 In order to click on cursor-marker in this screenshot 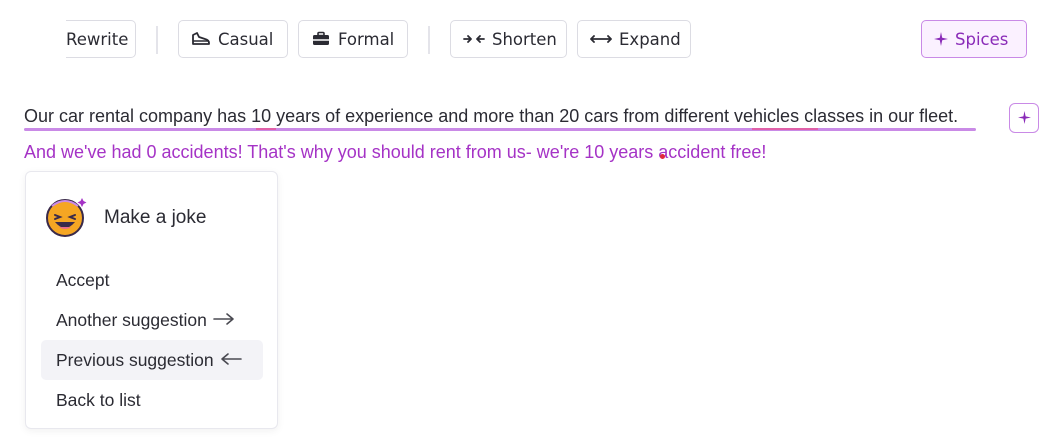, I will do `click(662, 156)`.